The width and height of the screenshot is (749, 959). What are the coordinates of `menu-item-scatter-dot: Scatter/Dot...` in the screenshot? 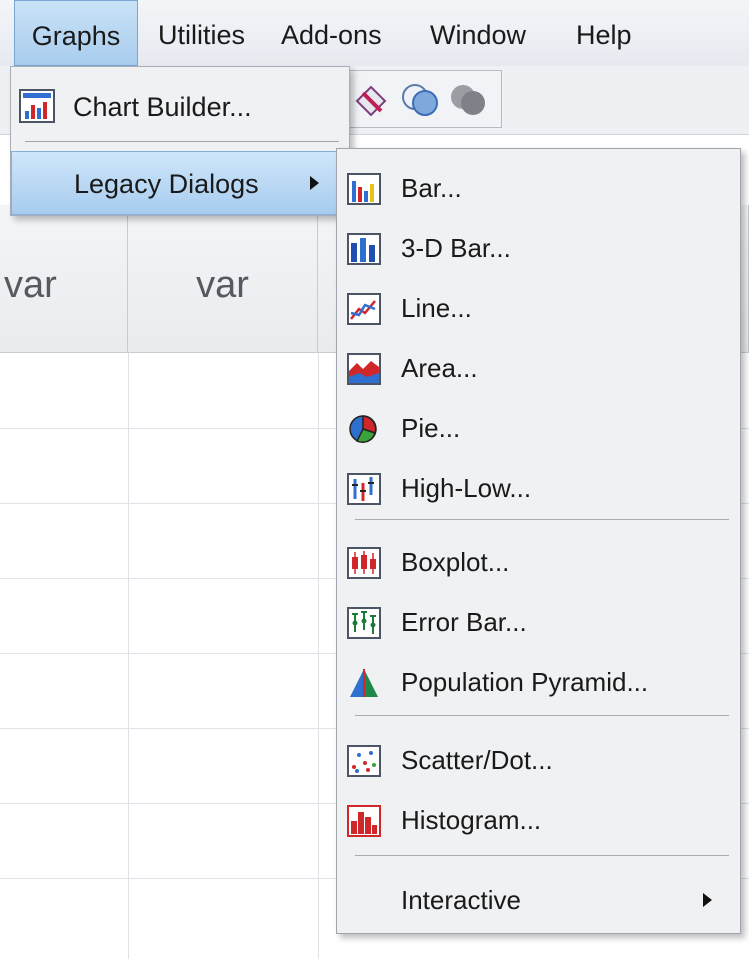 It's located at (538, 760).